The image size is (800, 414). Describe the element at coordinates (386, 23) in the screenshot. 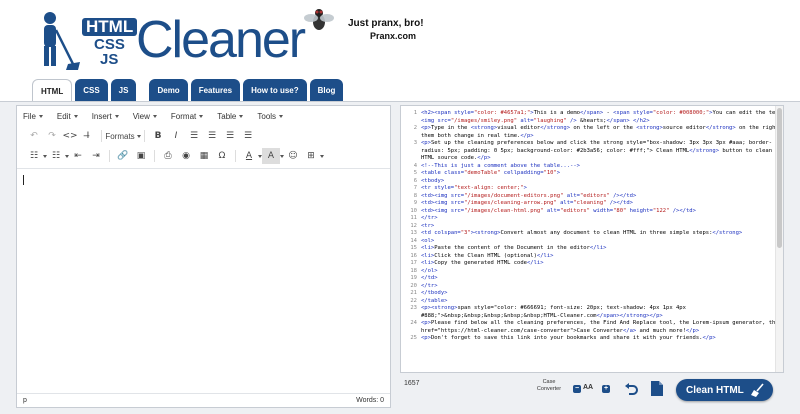

I see `promo-title: Just pranx, bro!` at that location.